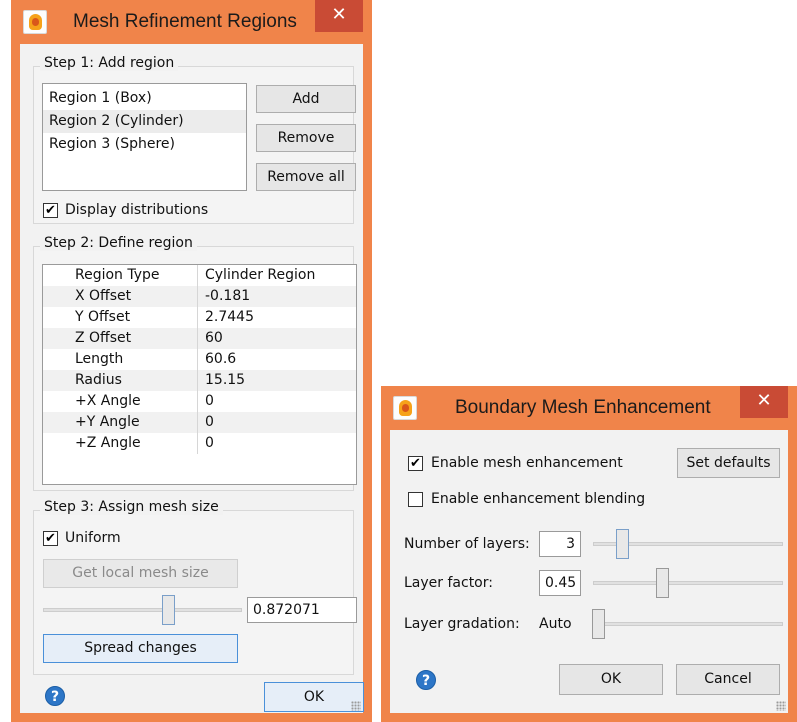 The height and width of the screenshot is (722, 797). I want to click on spread-changes-button: Spread changes, so click(140, 648).